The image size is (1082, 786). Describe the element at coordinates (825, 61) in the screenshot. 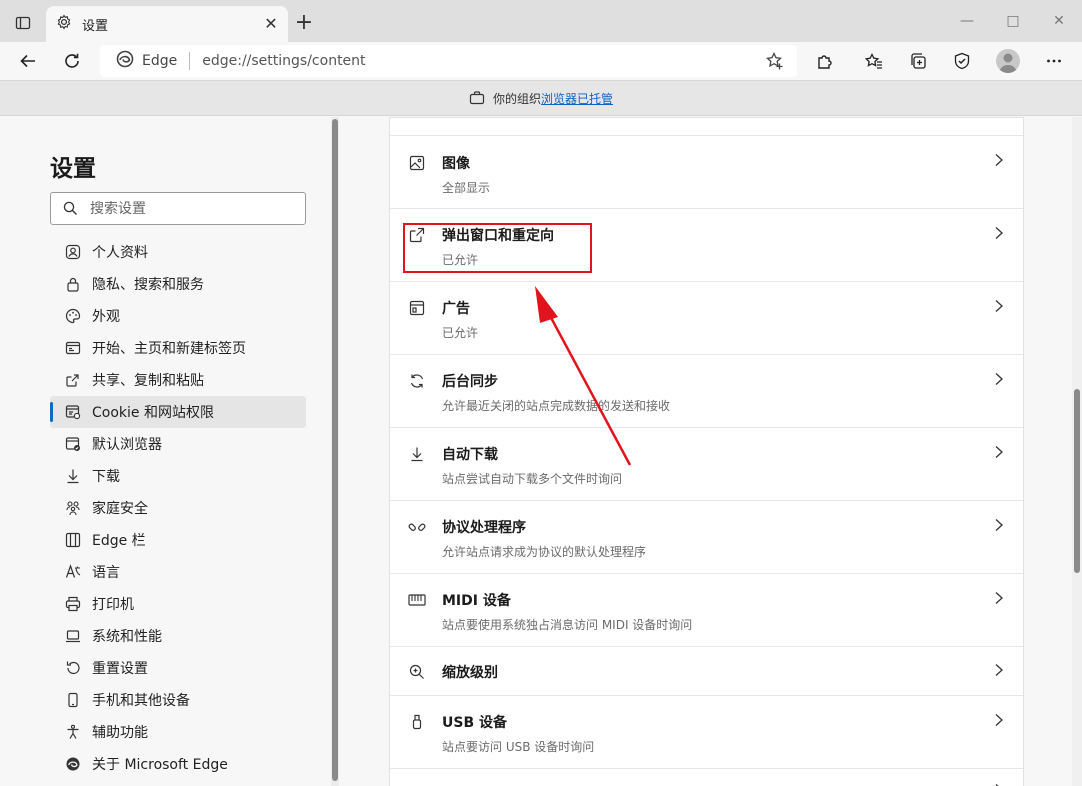

I see `extensions-icon` at that location.